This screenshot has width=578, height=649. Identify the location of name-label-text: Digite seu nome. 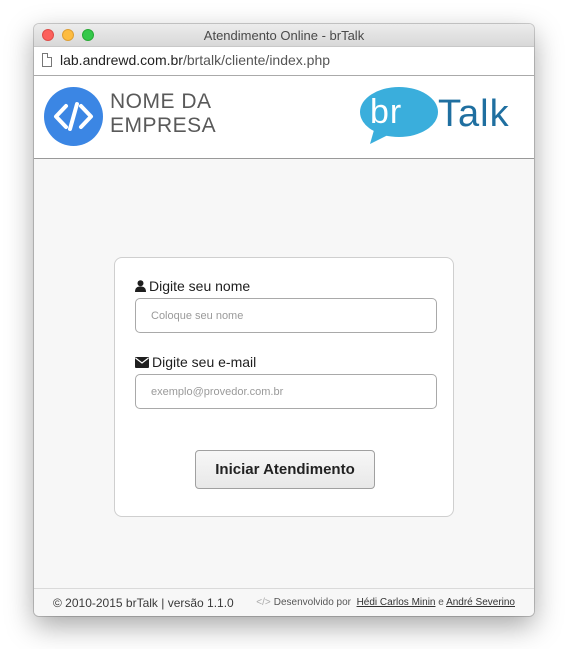
(200, 286).